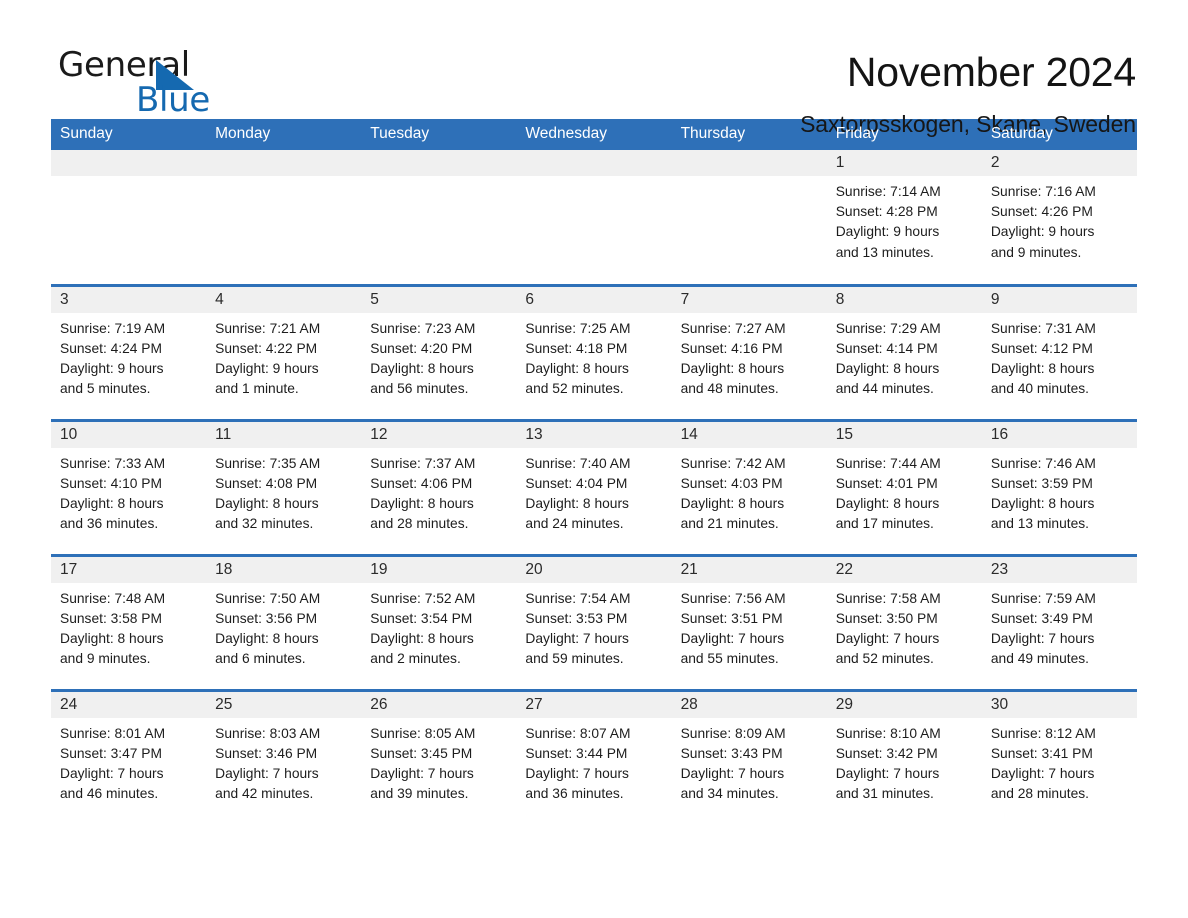  Describe the element at coordinates (1043, 733) in the screenshot. I see `sunrise-text: Sunrise: 8:12 AM` at that location.